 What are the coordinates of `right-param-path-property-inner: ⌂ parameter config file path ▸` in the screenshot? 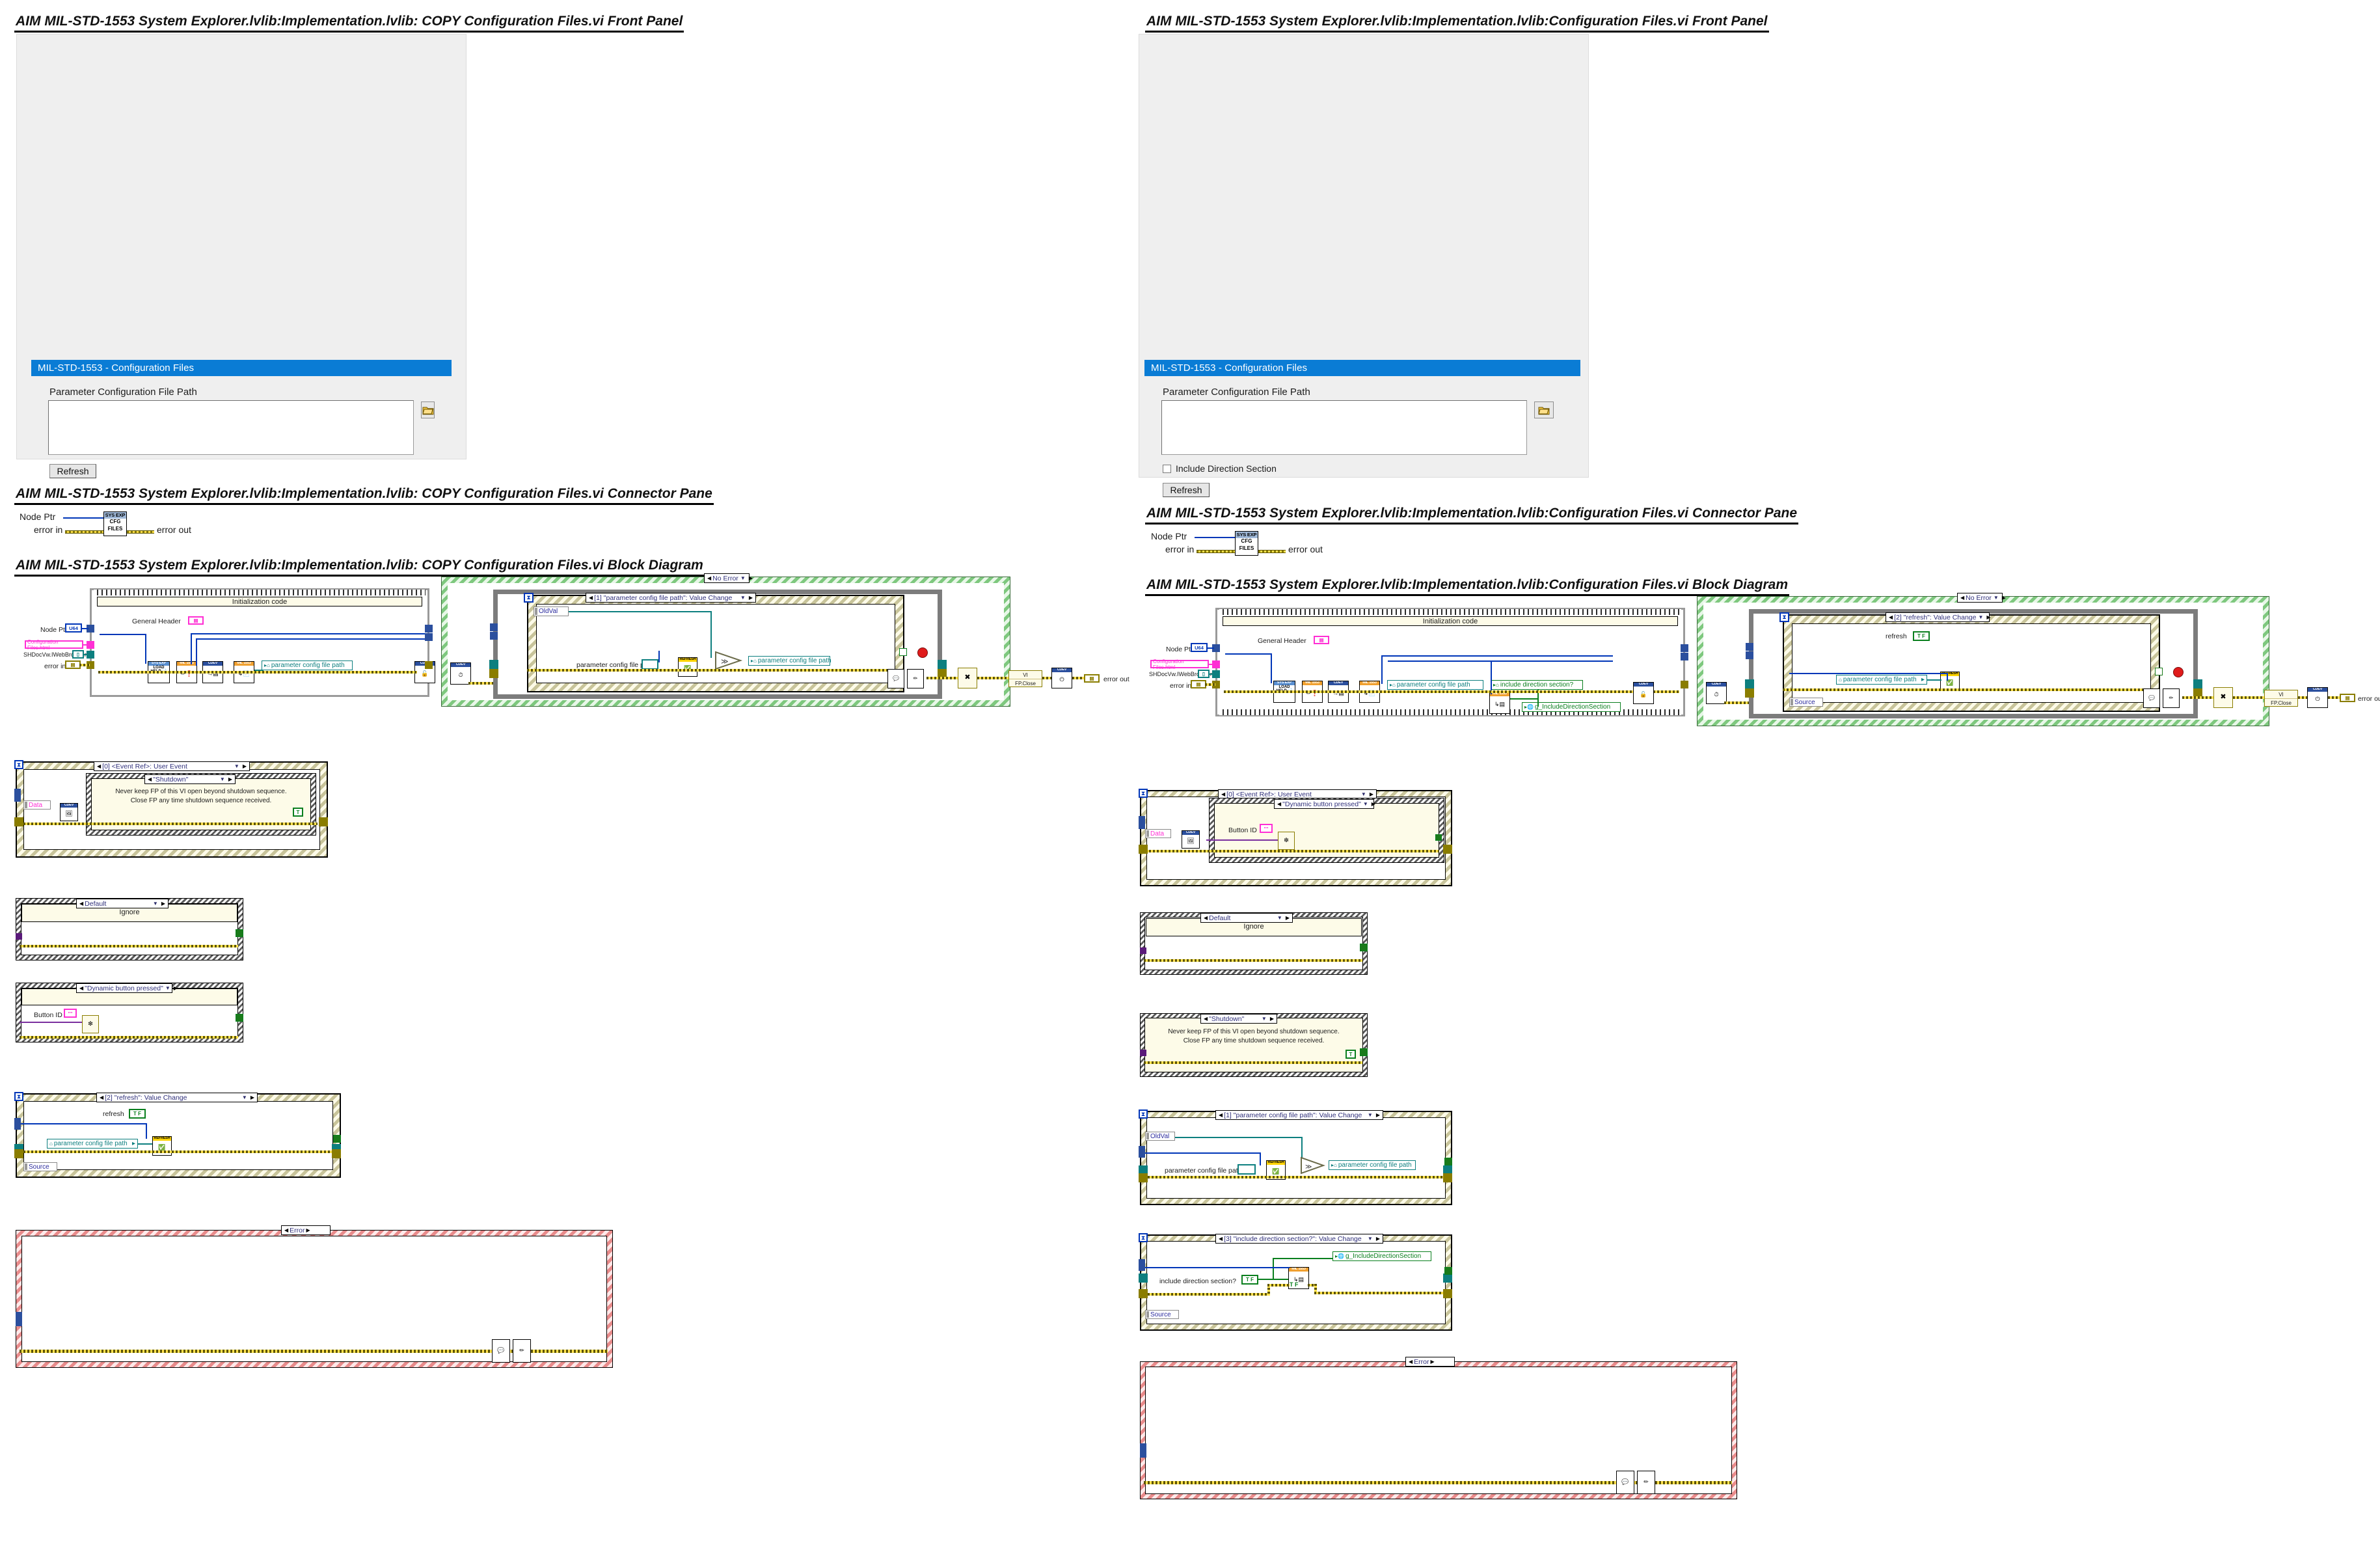 It's located at (1882, 680).